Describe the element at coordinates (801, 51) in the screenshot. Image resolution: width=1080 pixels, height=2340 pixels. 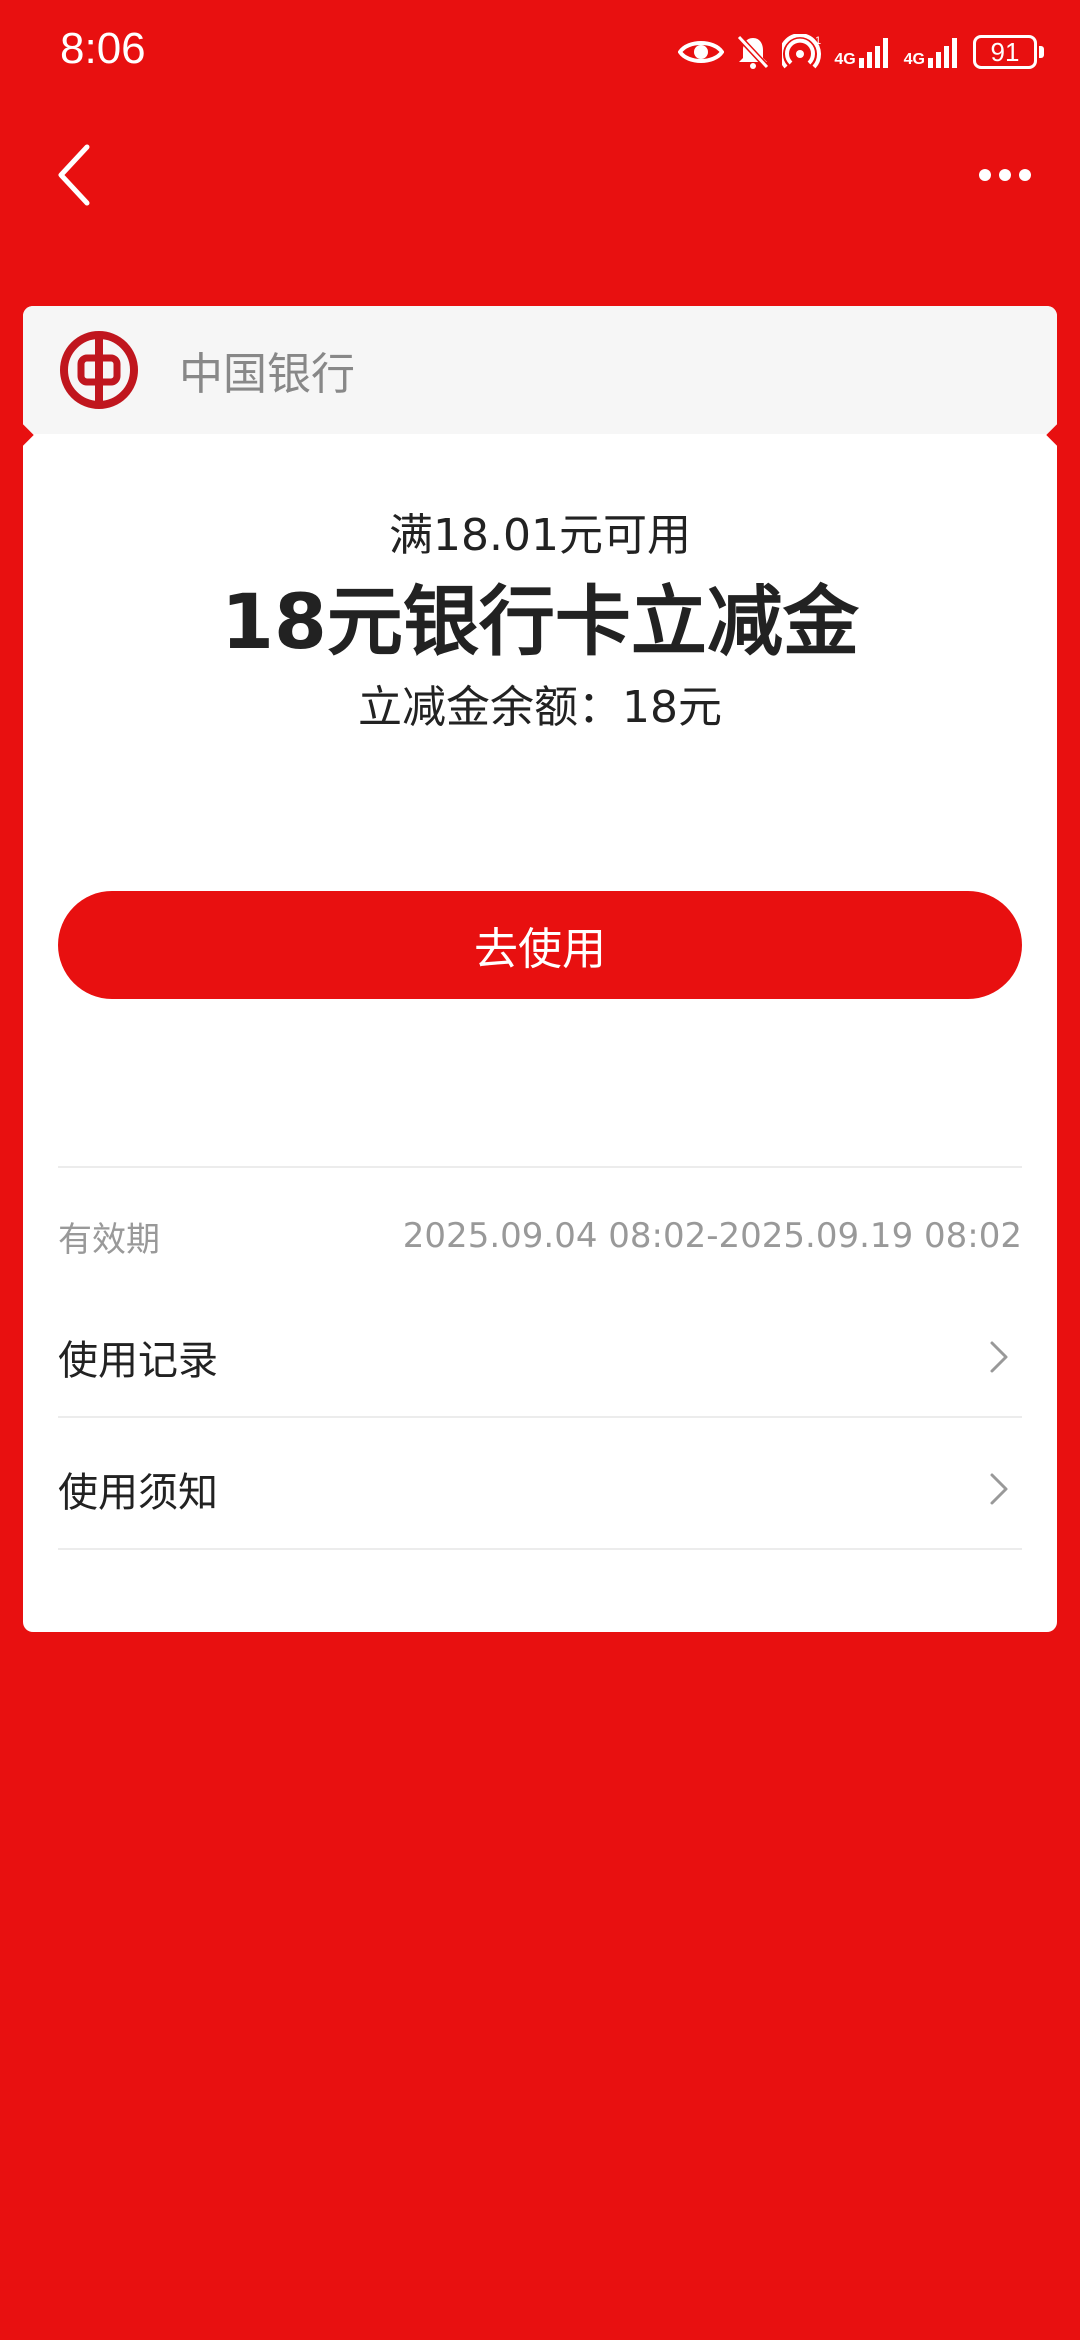
I see `hotspot-icon: 1` at that location.